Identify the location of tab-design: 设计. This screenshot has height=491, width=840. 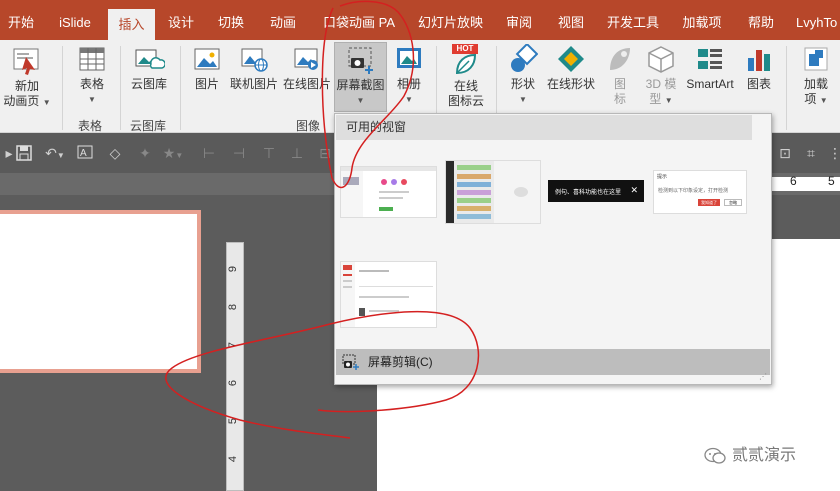
(181, 20).